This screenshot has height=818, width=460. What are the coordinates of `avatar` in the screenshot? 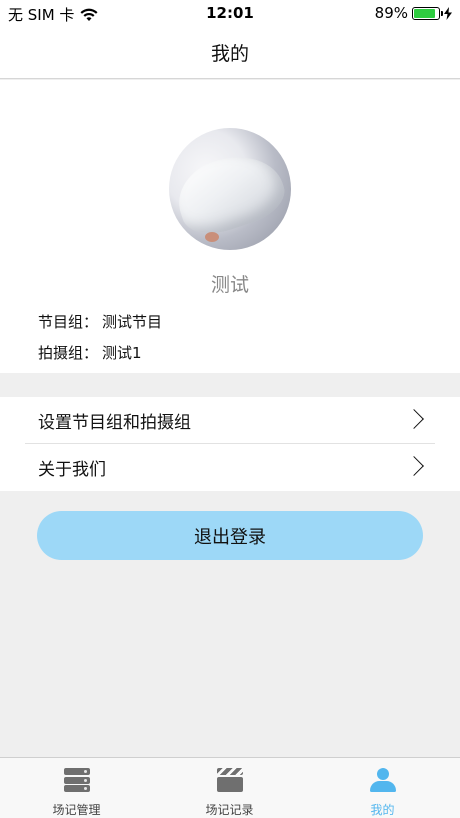 It's located at (230, 189).